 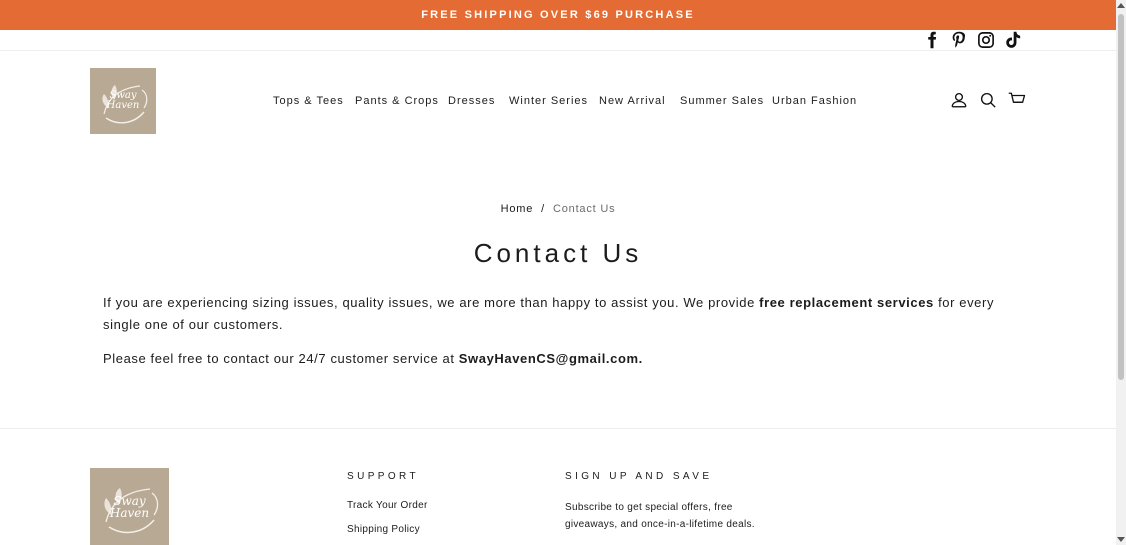 I want to click on nav-item-tops-tees: Tops & Tees, so click(x=308, y=101).